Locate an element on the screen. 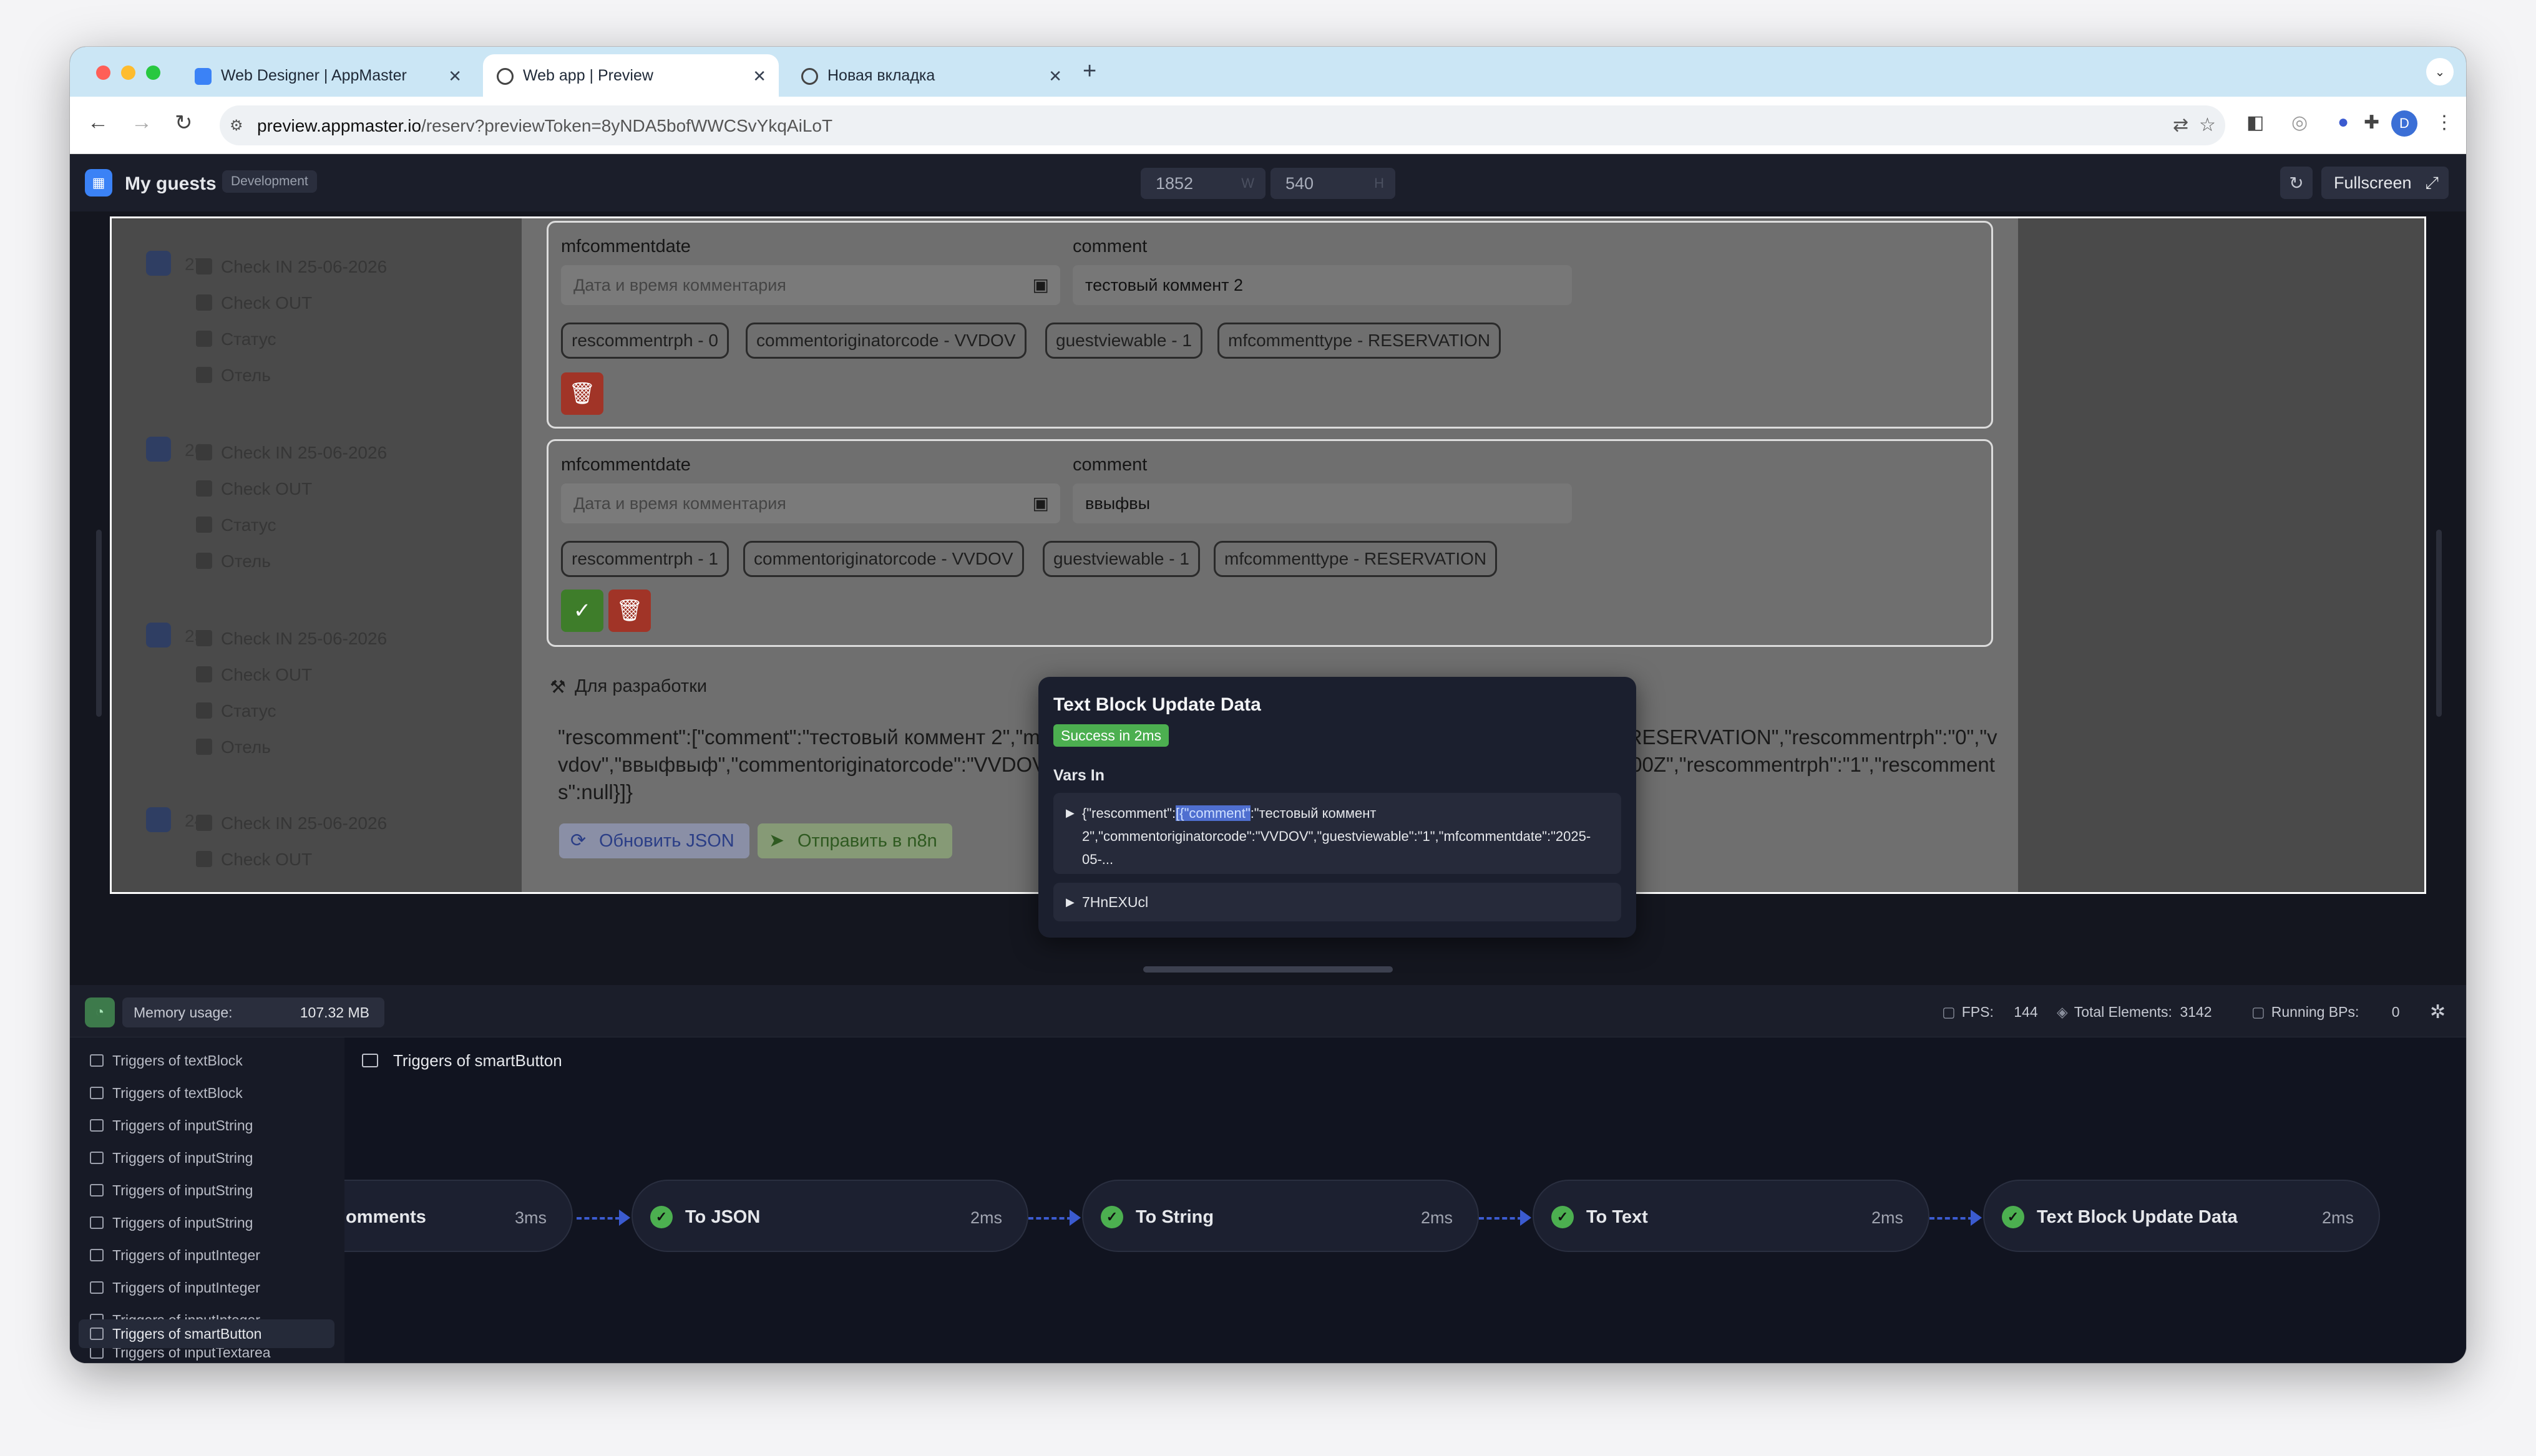 This screenshot has width=2536, height=1456. dev-label-text: Для разработки is located at coordinates (642, 686).